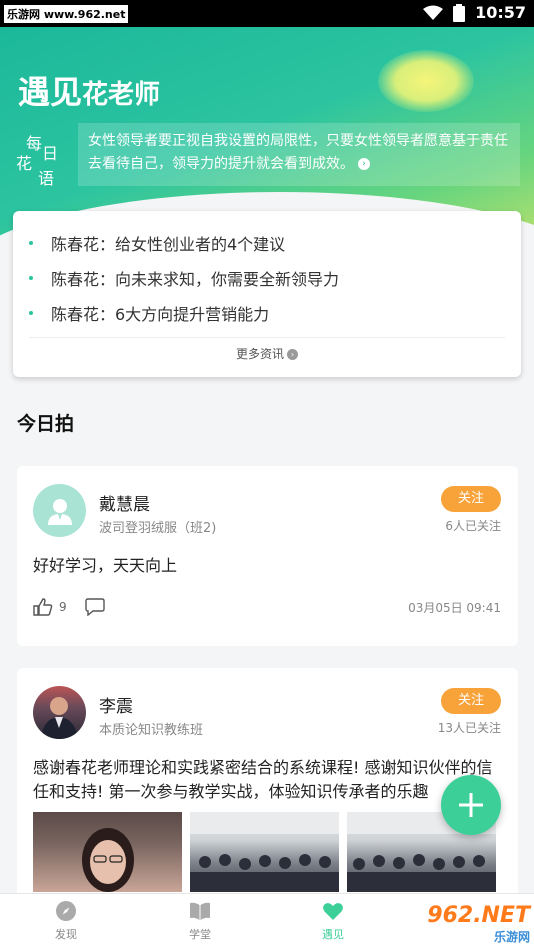  What do you see at coordinates (121, 95) in the screenshot?
I see `title-sub: 花老师` at bounding box center [121, 95].